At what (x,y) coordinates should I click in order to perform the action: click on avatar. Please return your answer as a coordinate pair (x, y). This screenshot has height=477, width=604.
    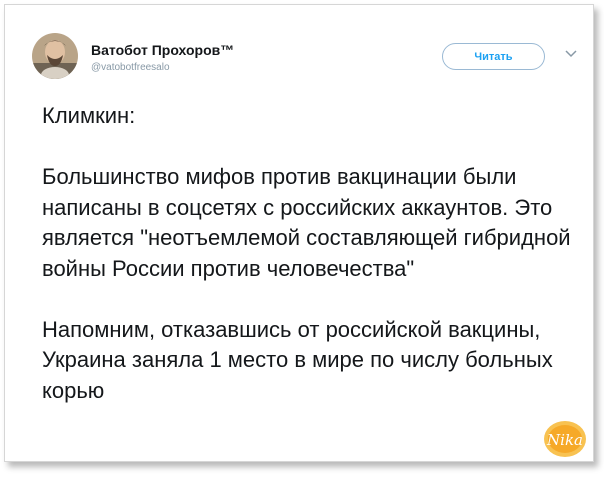
    Looking at the image, I should click on (55, 56).